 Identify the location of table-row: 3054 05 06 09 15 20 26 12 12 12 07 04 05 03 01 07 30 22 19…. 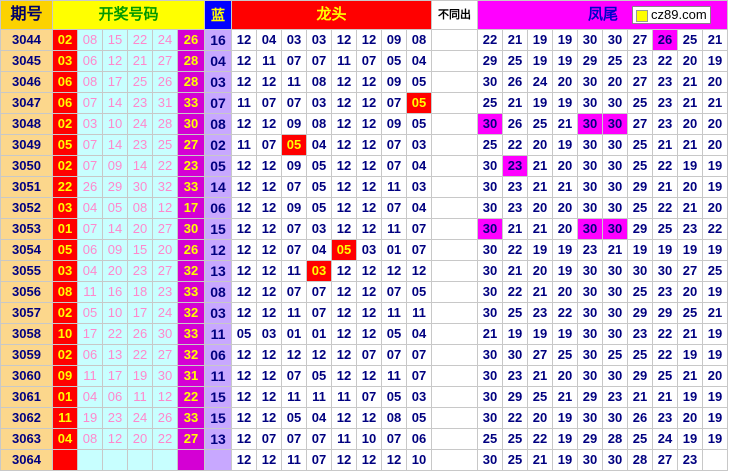
(364, 250).